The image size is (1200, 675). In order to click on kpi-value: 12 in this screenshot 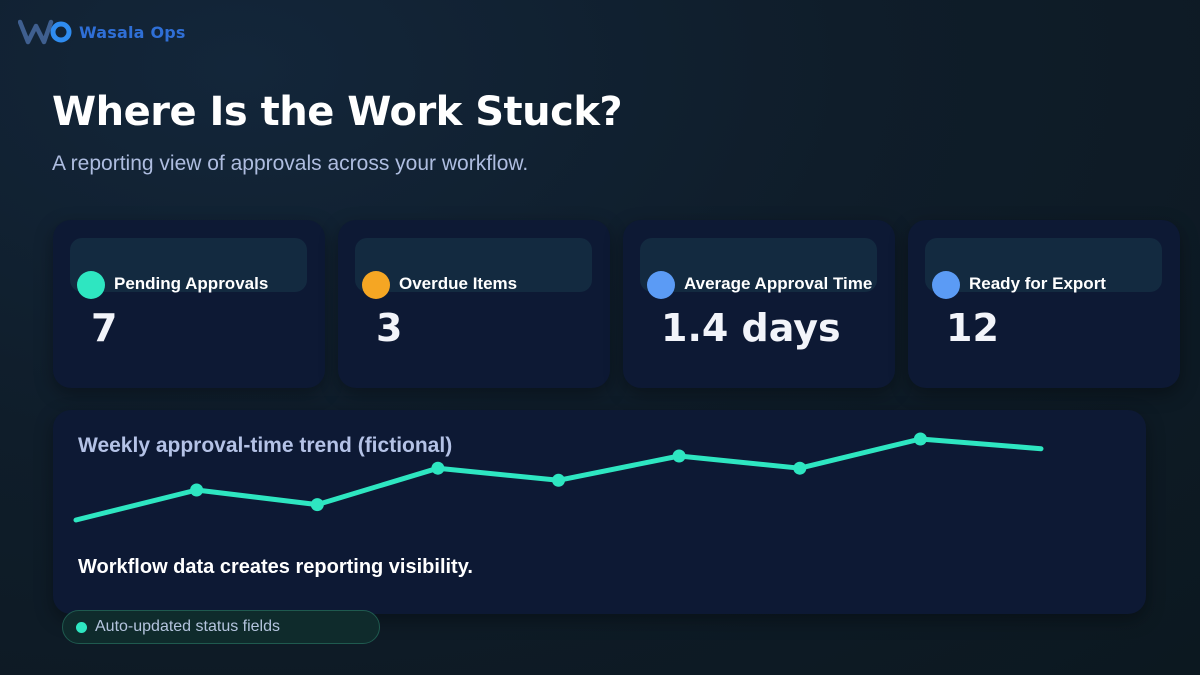, I will do `click(972, 328)`.